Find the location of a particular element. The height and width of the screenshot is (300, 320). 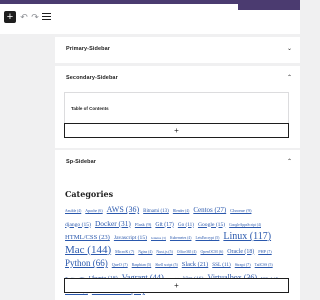

category-tag-link: Javascript (15) is located at coordinates (130, 238).